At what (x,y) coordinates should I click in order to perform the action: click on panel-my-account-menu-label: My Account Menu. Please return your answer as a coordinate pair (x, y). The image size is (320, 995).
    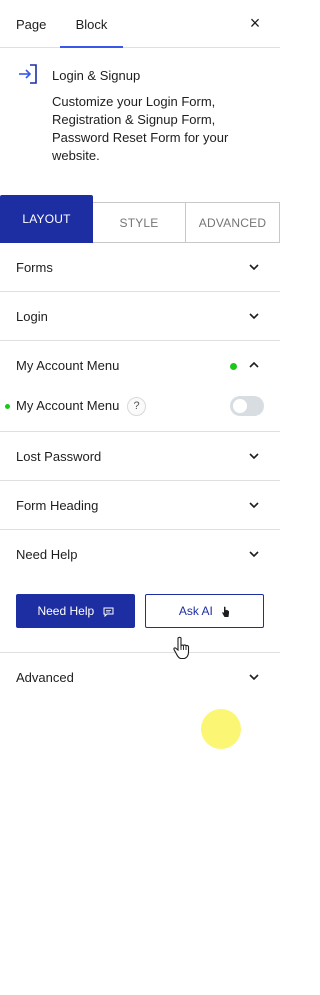
    Looking at the image, I should click on (68, 365).